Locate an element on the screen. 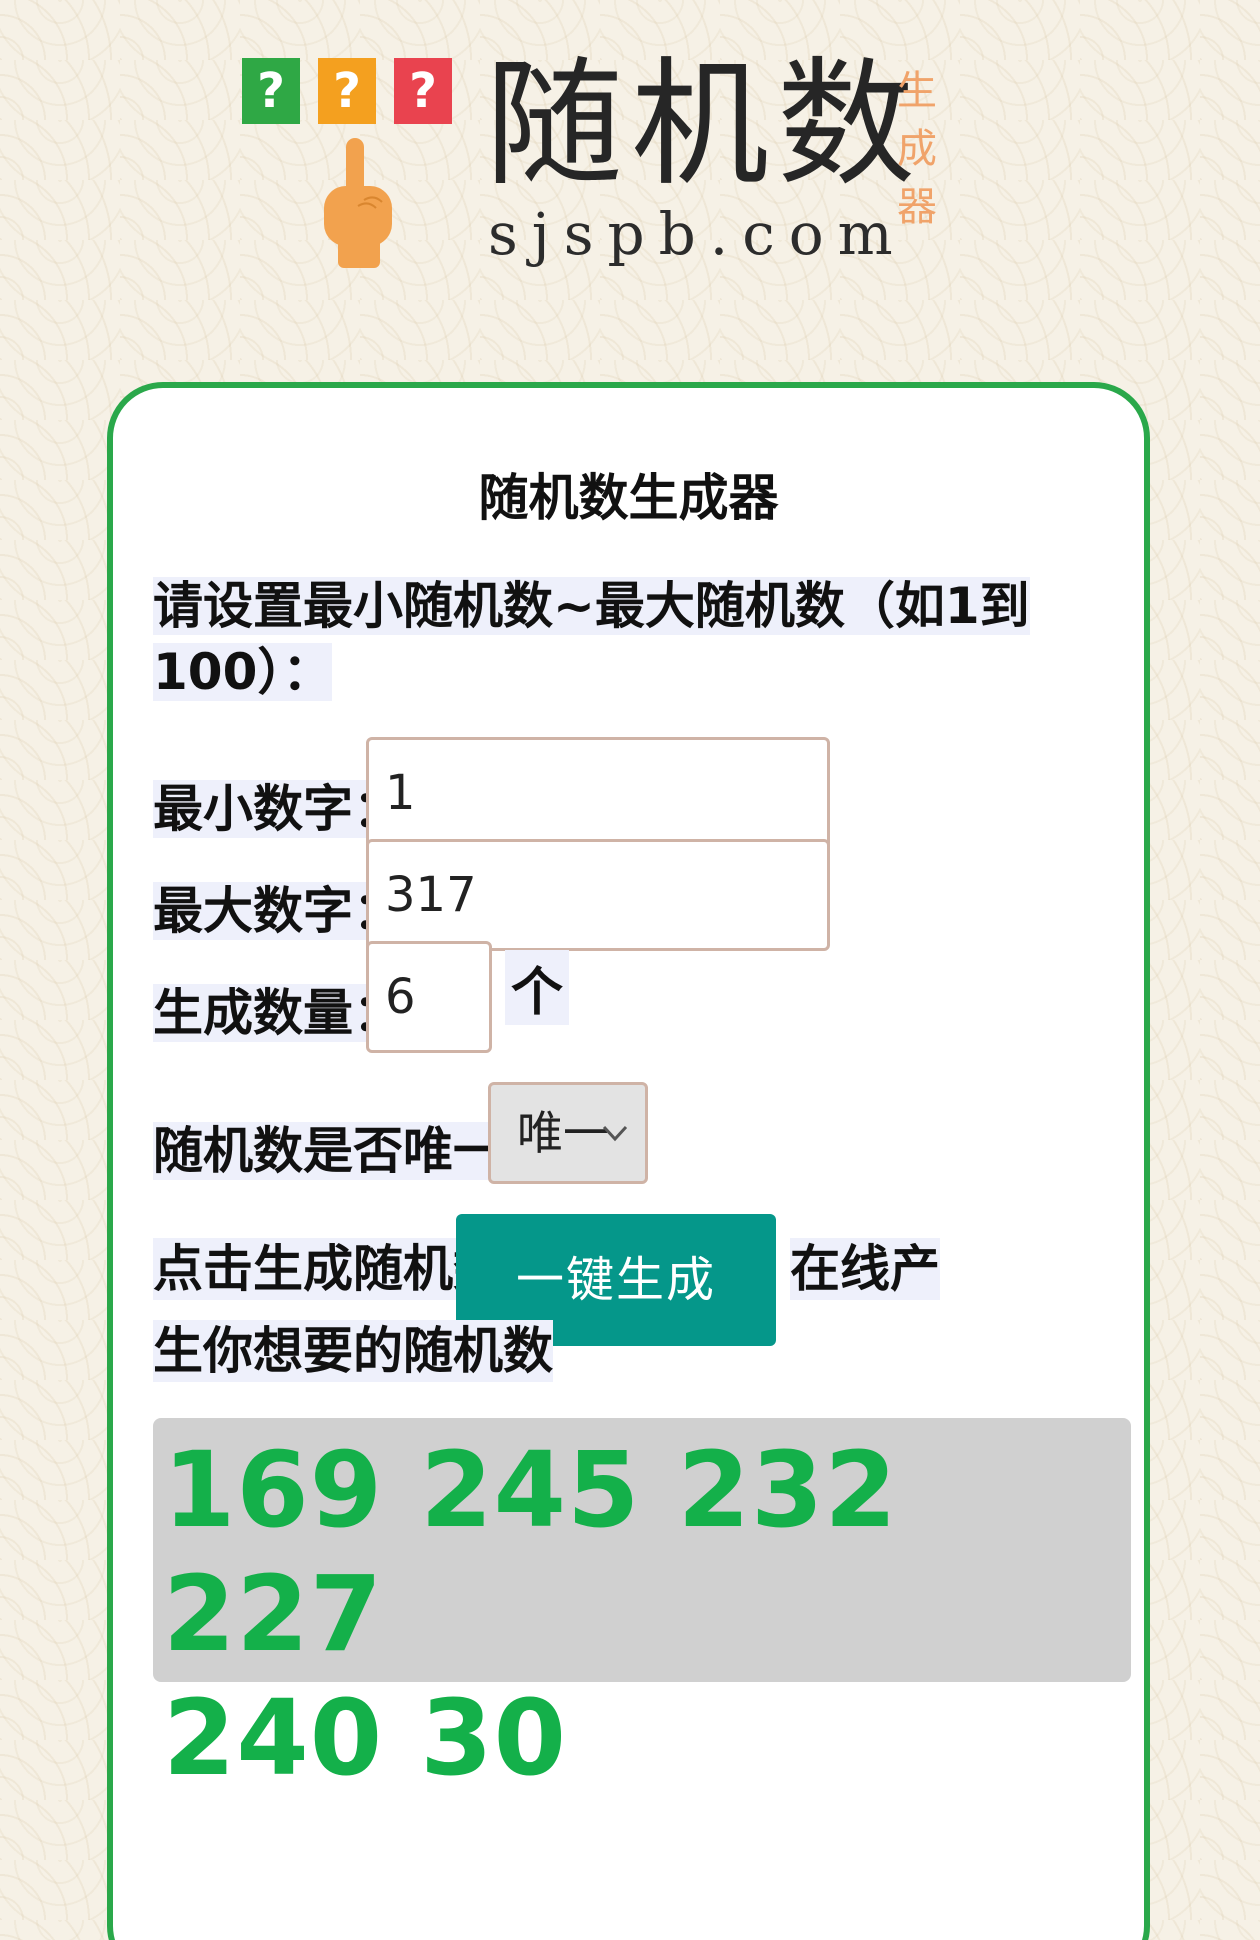 The image size is (1260, 1940). site-logo: ? ? ? 随机数 sjspb.com 生 成 器 is located at coordinates (600, 165).